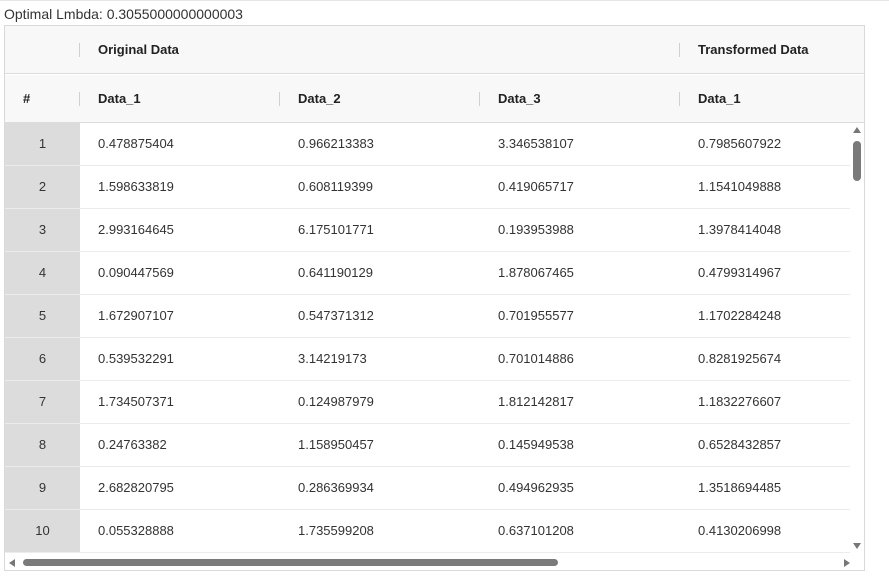 The image size is (889, 576). Describe the element at coordinates (136, 273) in the screenshot. I see `data-cell: 0.090447569` at that location.